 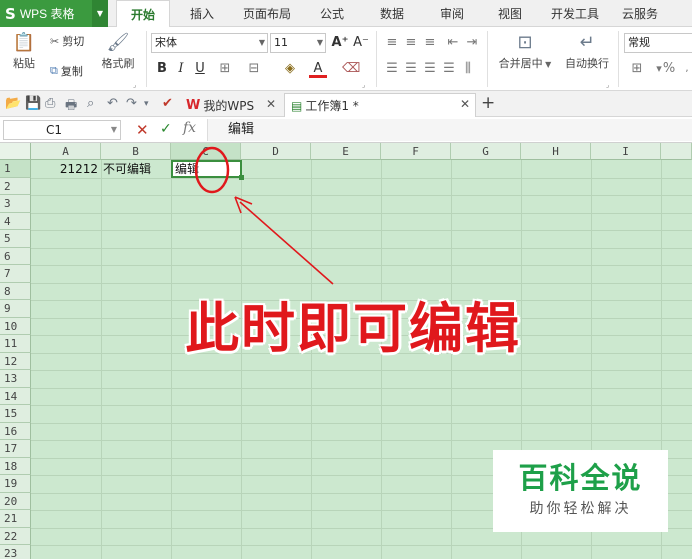 What do you see at coordinates (452, 13) in the screenshot?
I see `tab-review: 审阅` at bounding box center [452, 13].